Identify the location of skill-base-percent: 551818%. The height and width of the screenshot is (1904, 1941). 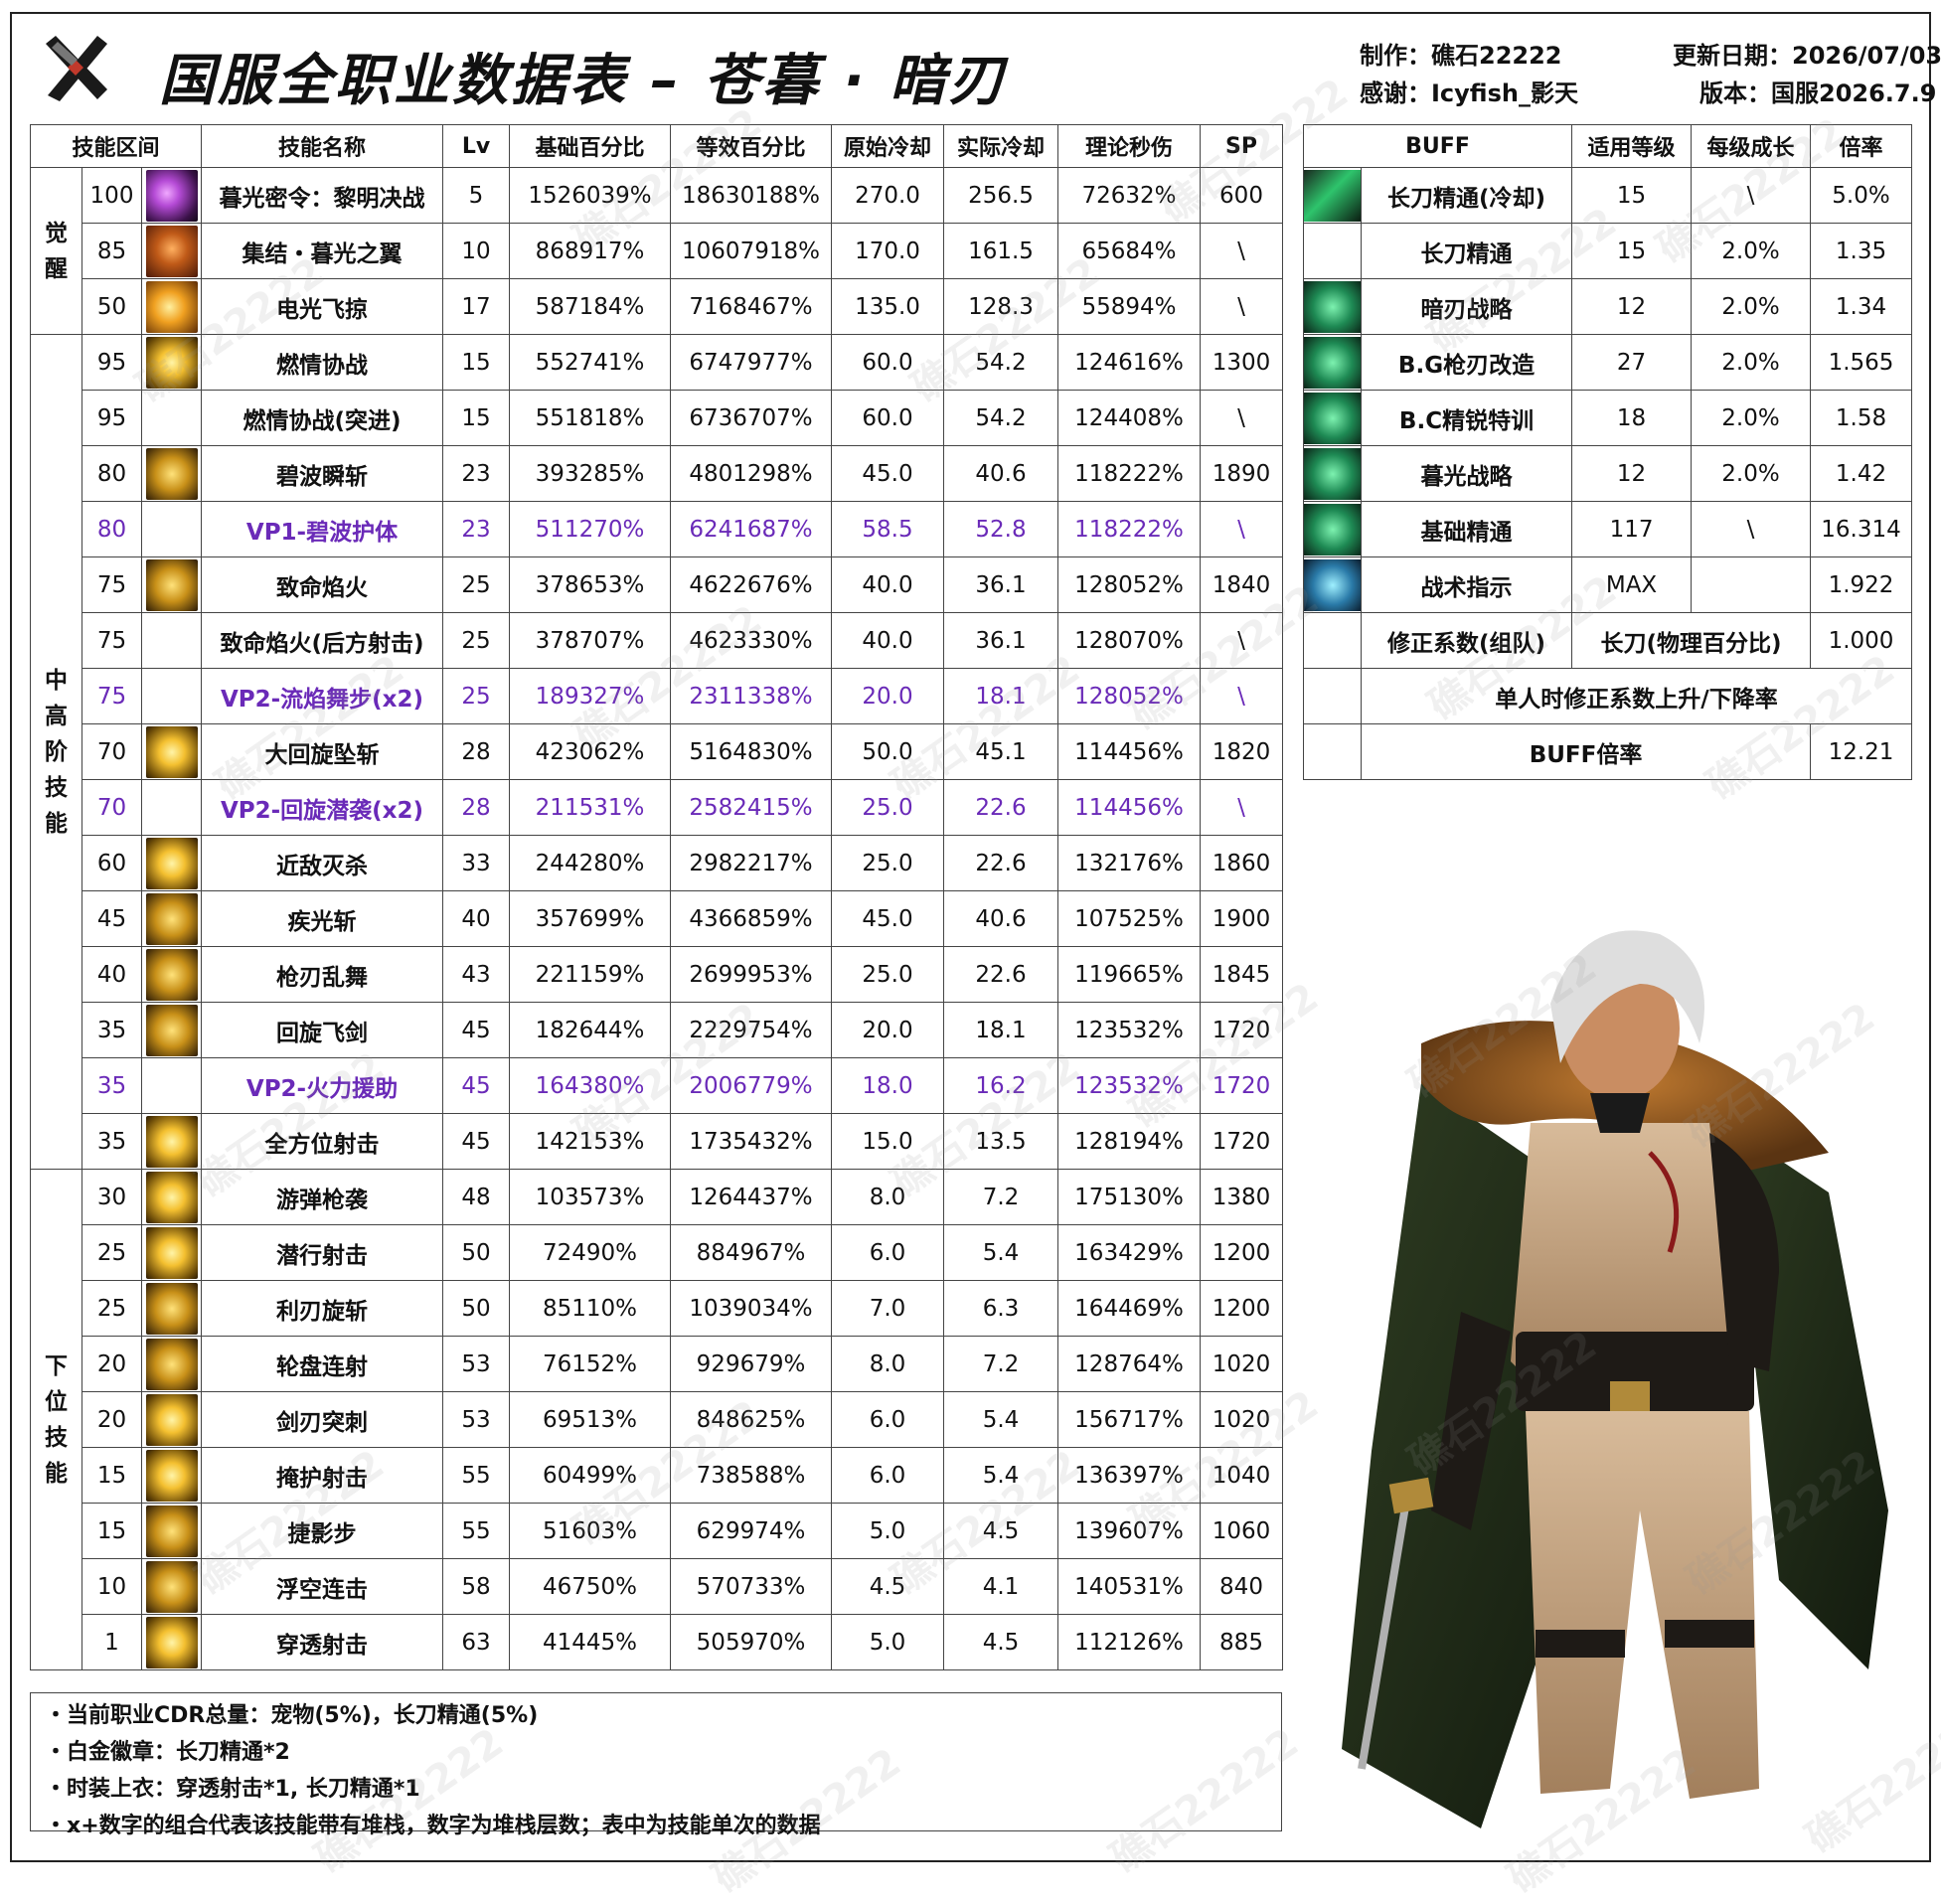
(590, 418).